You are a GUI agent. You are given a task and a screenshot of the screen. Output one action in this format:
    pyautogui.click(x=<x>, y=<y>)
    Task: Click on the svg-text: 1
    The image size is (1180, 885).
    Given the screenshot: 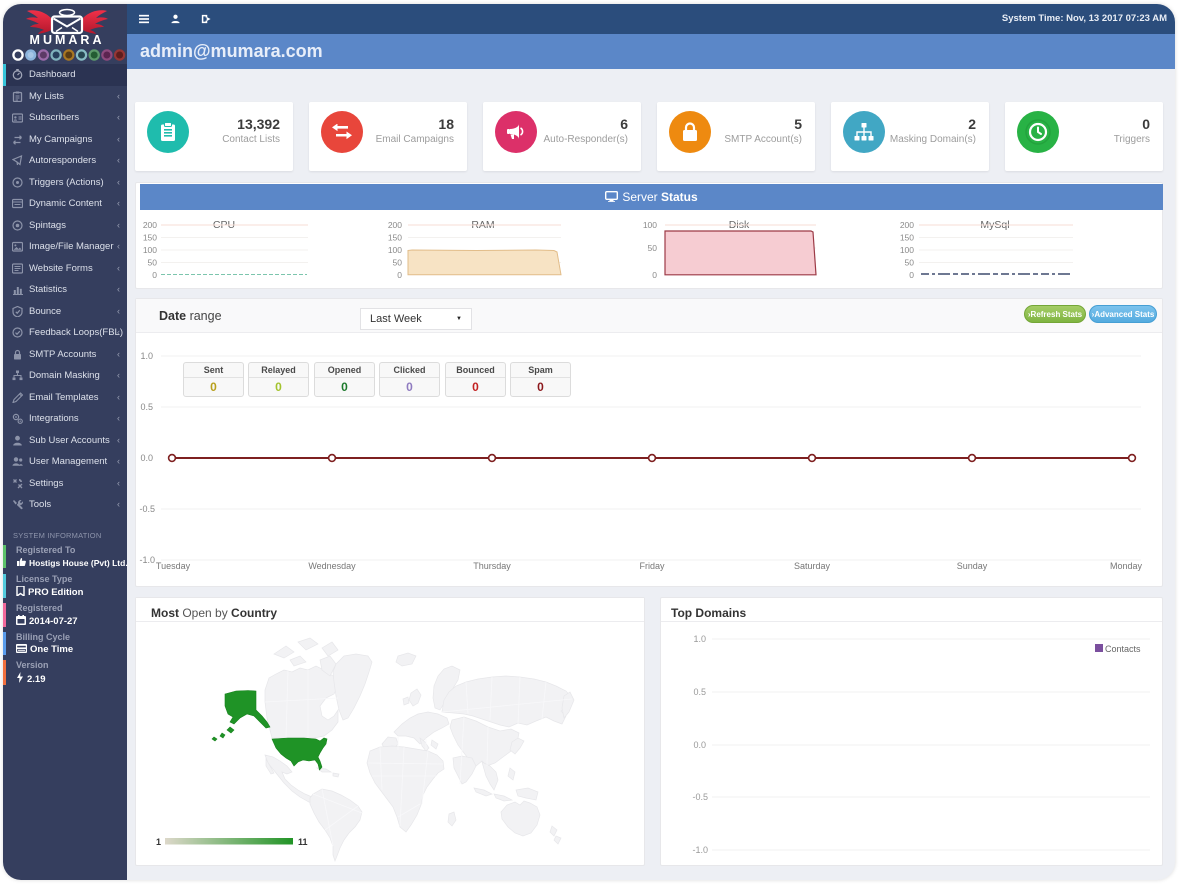 What is the action you would take?
    pyautogui.click(x=158, y=842)
    